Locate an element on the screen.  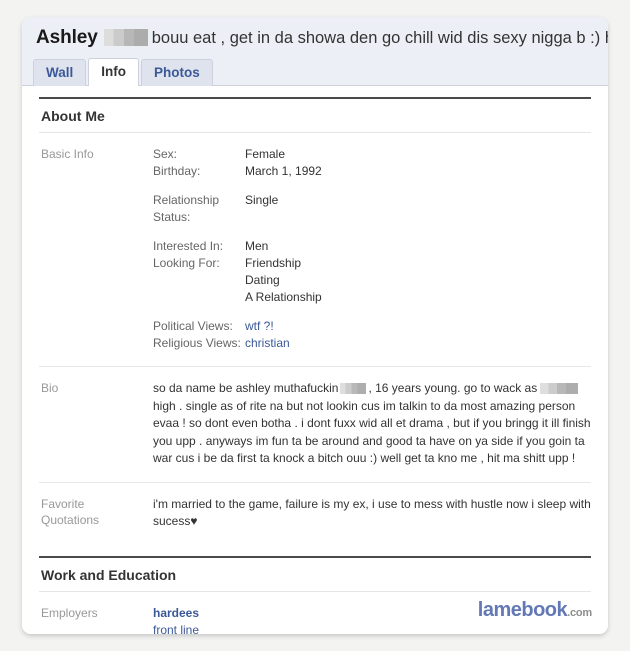
lamebook-watermark: lamebook.com is located at coordinates (535, 610).